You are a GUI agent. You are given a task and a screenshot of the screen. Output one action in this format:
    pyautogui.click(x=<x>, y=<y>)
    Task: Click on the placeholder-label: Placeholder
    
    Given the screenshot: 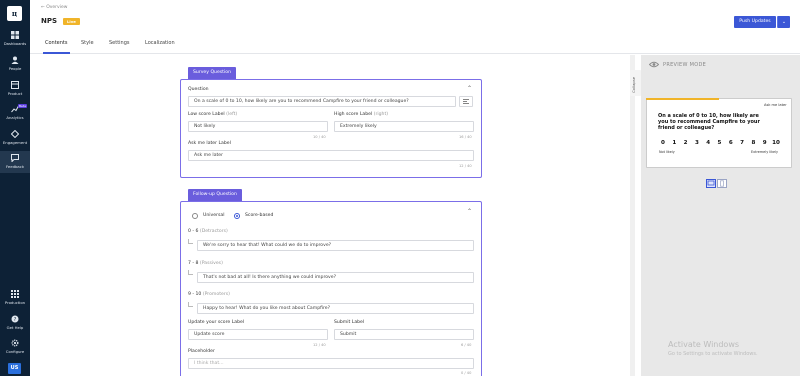 What is the action you would take?
    pyautogui.click(x=201, y=351)
    